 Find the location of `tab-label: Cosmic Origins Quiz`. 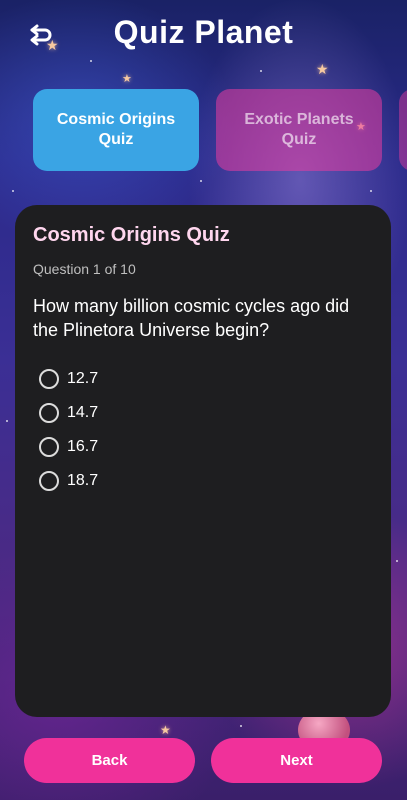

tab-label: Cosmic Origins Quiz is located at coordinates (116, 129).